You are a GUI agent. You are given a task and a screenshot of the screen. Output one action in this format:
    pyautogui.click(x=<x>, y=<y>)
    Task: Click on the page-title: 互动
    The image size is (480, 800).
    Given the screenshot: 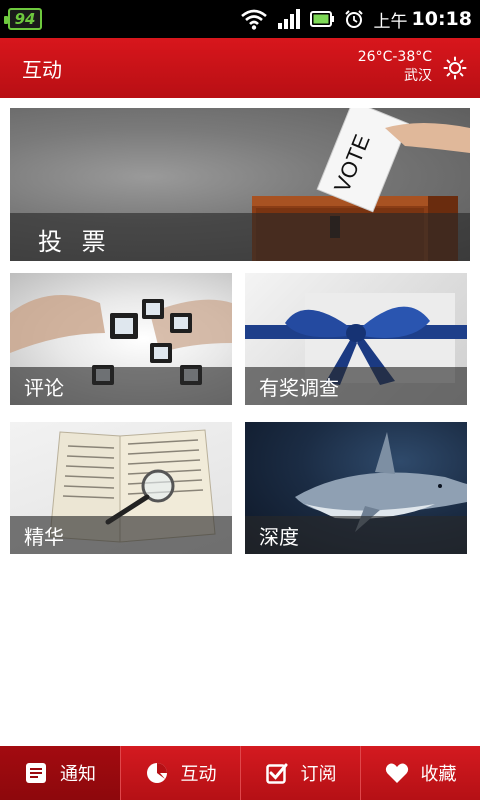 What is the action you would take?
    pyautogui.click(x=42, y=70)
    